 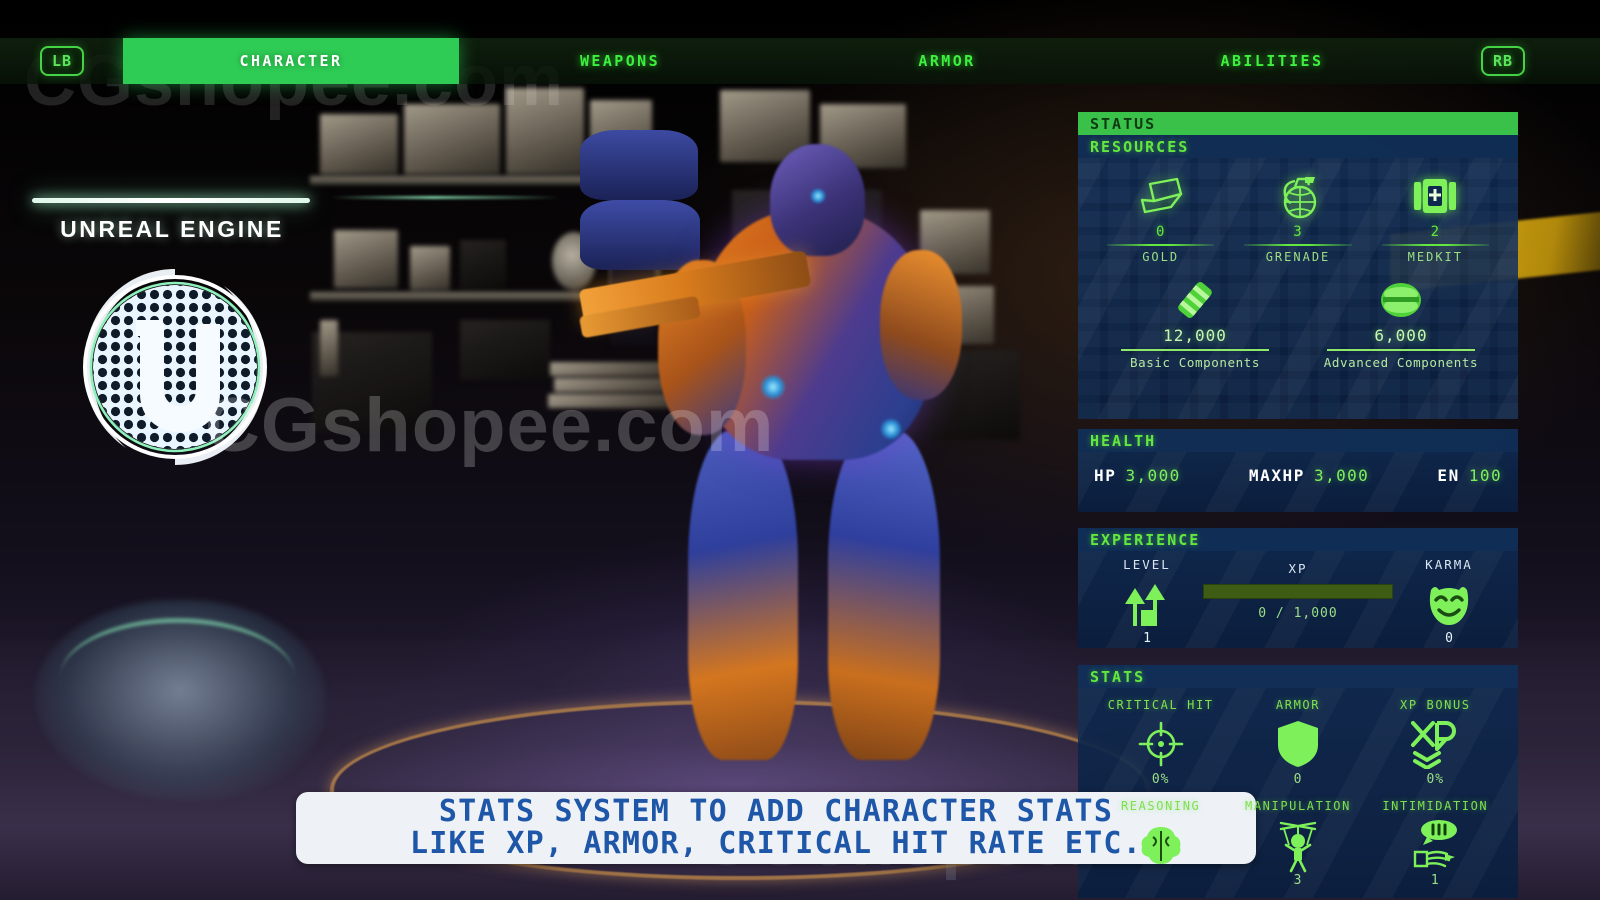 I want to click on xp-label: XP, so click(x=1298, y=568).